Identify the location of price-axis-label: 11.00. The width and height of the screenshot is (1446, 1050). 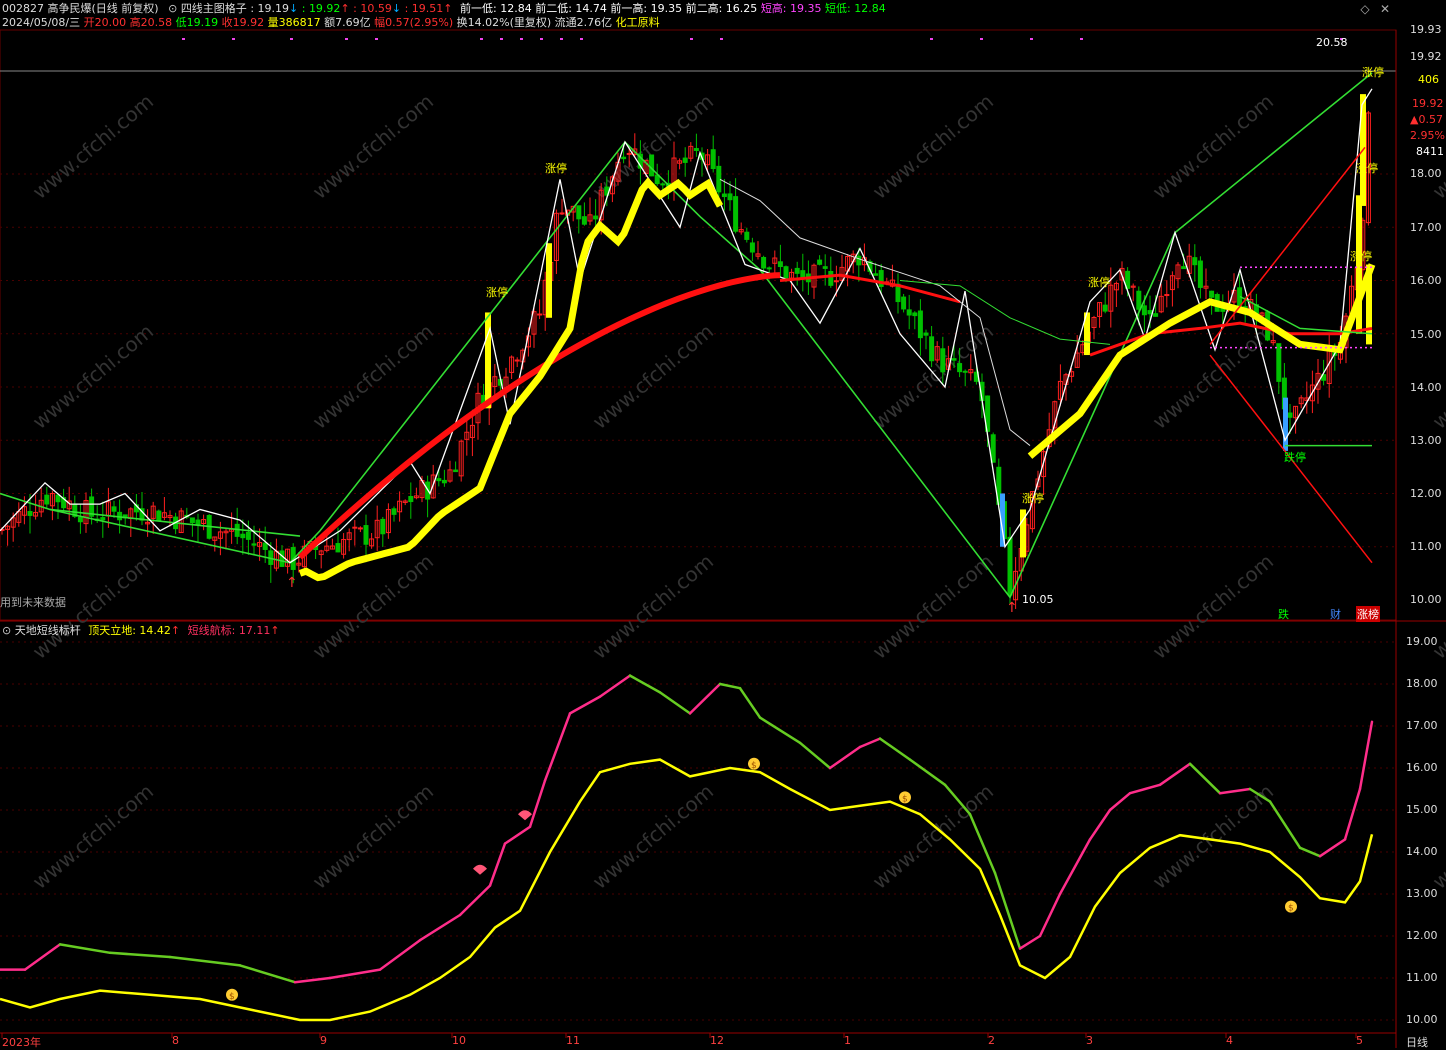
(1426, 546).